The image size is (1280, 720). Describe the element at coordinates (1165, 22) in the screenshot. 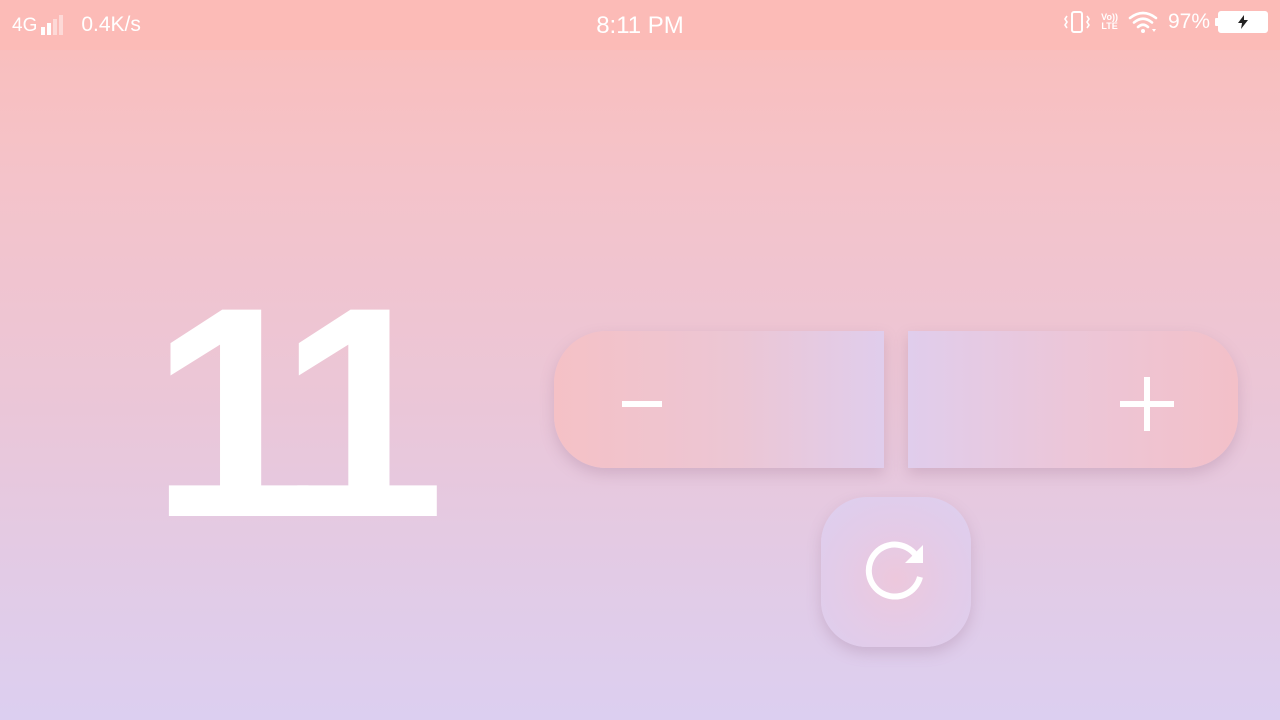

I see `status-bar-right: Vo)) LTE 97%` at that location.